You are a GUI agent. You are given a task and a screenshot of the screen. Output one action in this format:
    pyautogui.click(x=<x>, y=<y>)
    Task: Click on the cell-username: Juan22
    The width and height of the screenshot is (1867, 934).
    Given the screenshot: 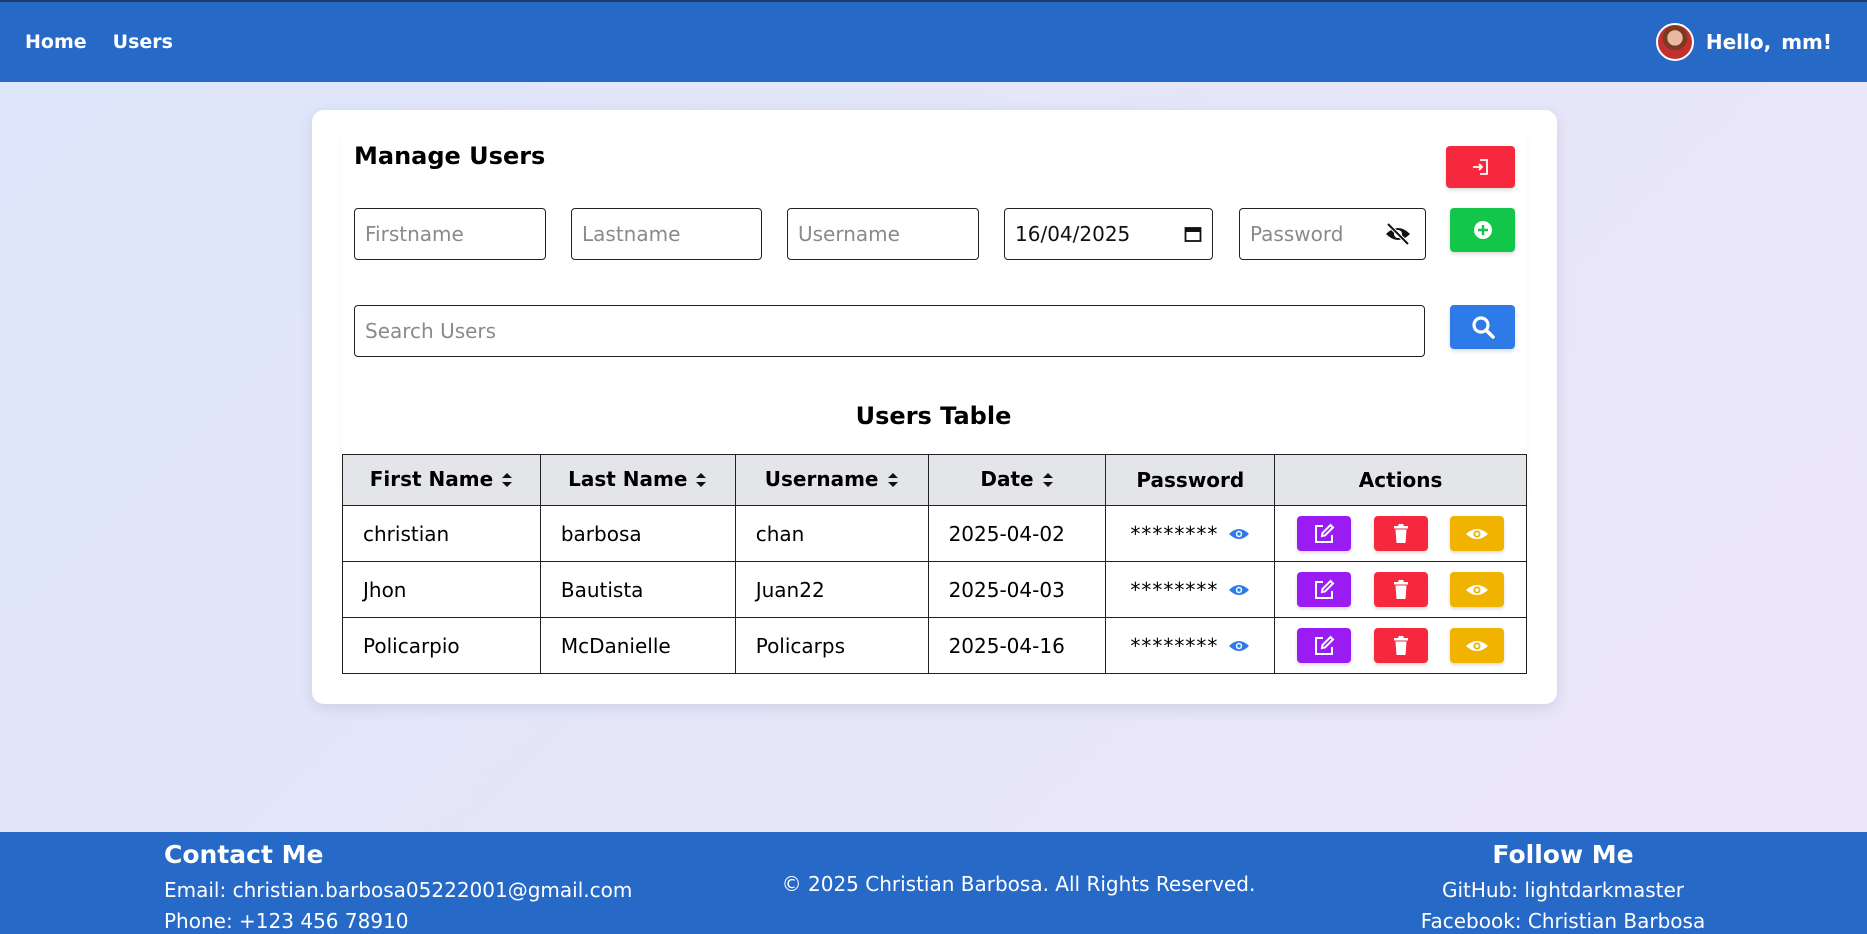 What is the action you would take?
    pyautogui.click(x=831, y=589)
    